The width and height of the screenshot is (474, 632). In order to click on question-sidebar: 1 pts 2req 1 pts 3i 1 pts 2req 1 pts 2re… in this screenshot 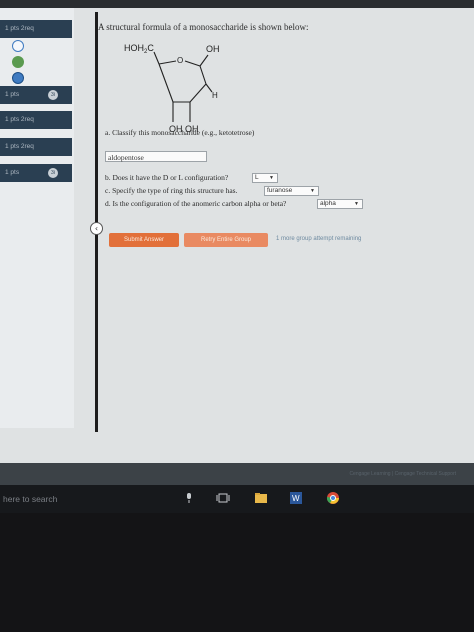, I will do `click(37, 218)`.